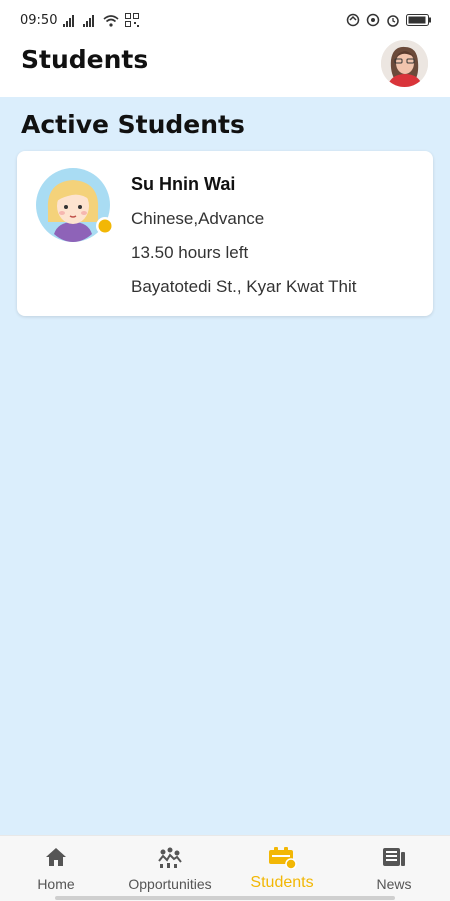 This screenshot has width=450, height=901. Describe the element at coordinates (132, 20) in the screenshot. I see `qr-icon` at that location.